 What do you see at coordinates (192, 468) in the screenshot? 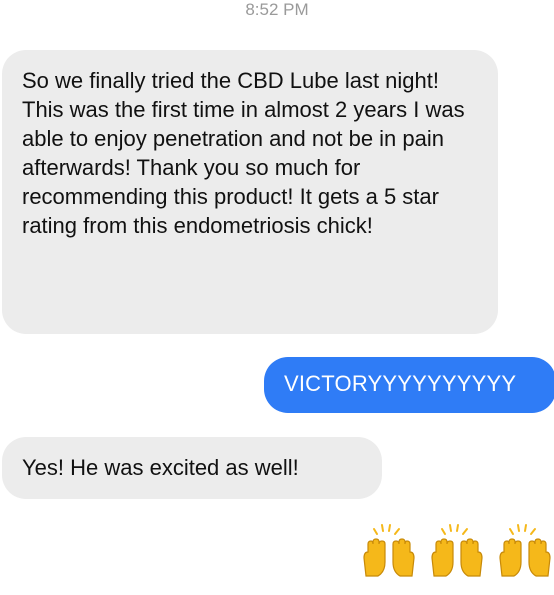
I see `received-message-bubble: Yes! He was excited as well!` at bounding box center [192, 468].